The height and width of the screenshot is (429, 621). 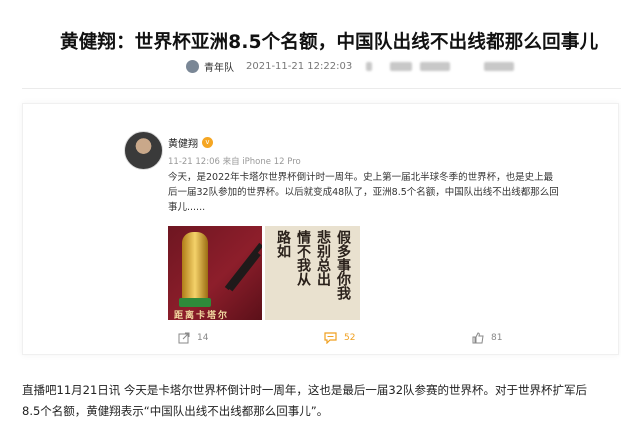 I want to click on post-actions: 14 52 81, so click(x=340, y=340).